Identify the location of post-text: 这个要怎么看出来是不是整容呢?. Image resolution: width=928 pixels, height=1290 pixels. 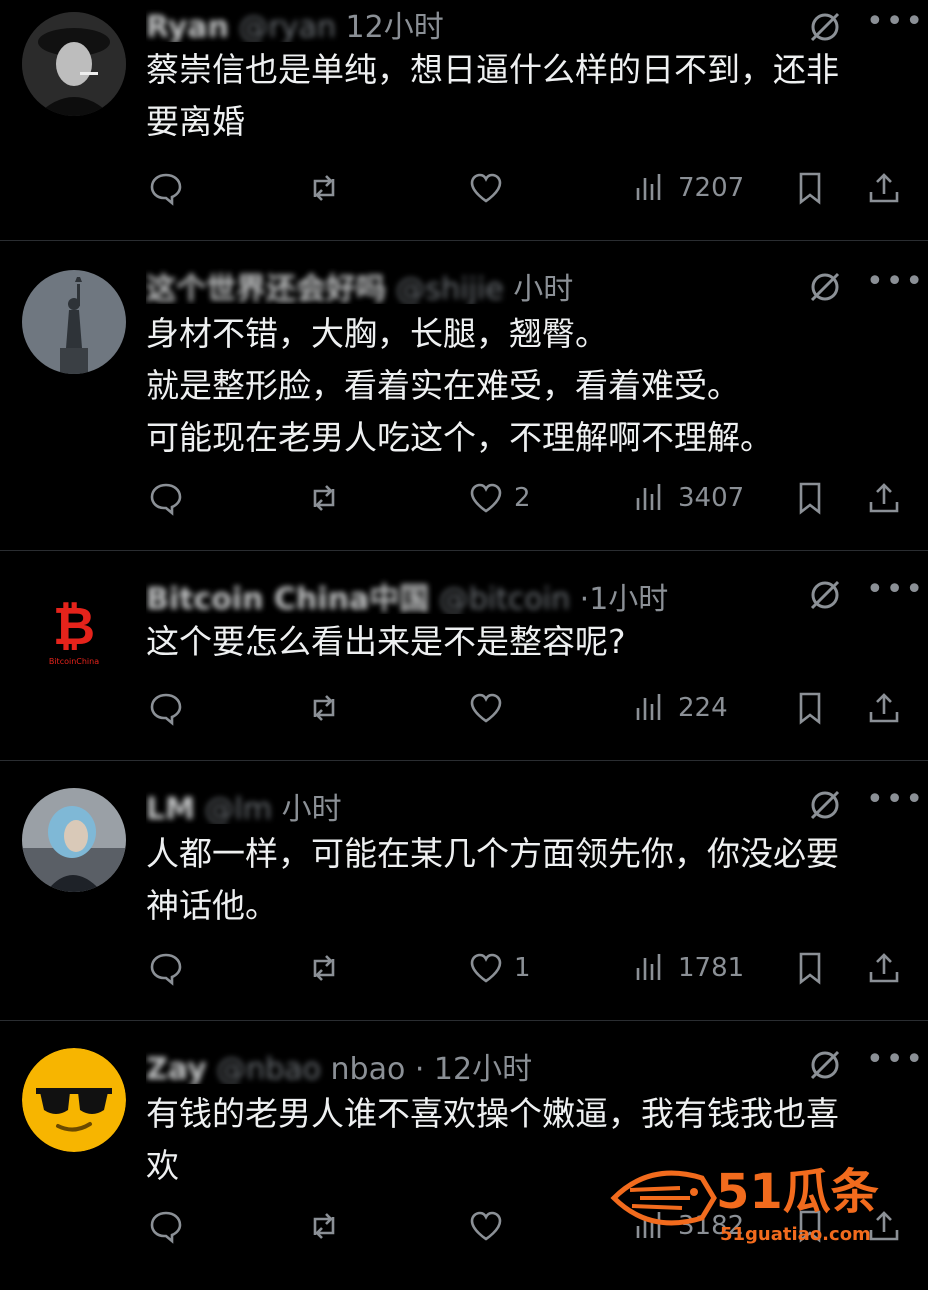
(526, 642).